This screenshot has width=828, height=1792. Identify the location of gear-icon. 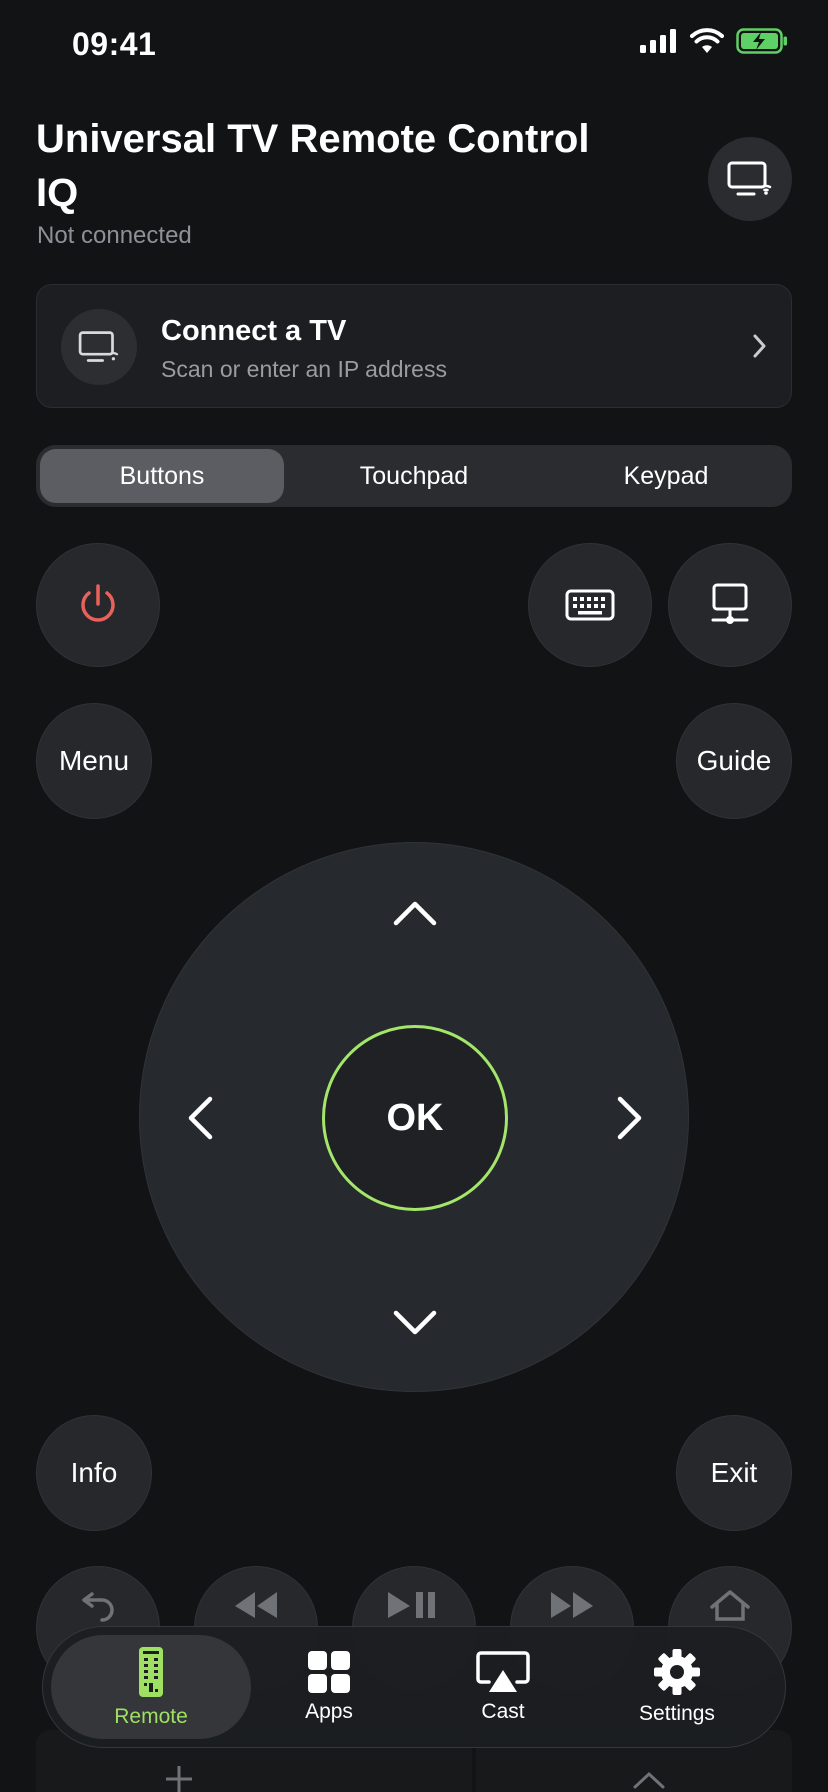
(677, 1672).